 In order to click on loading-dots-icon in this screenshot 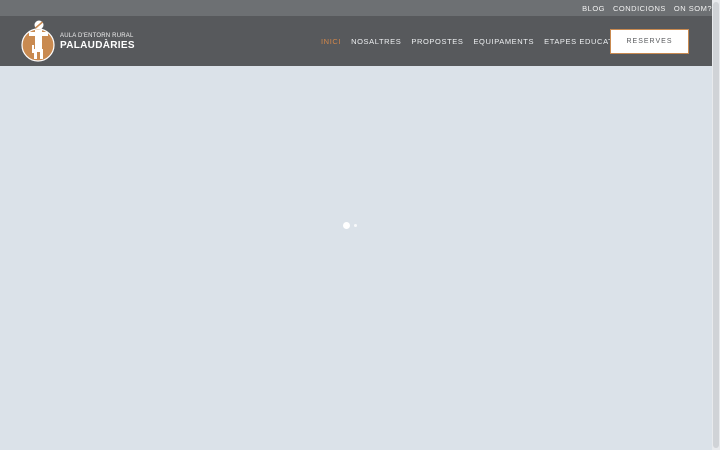, I will do `click(351, 226)`.